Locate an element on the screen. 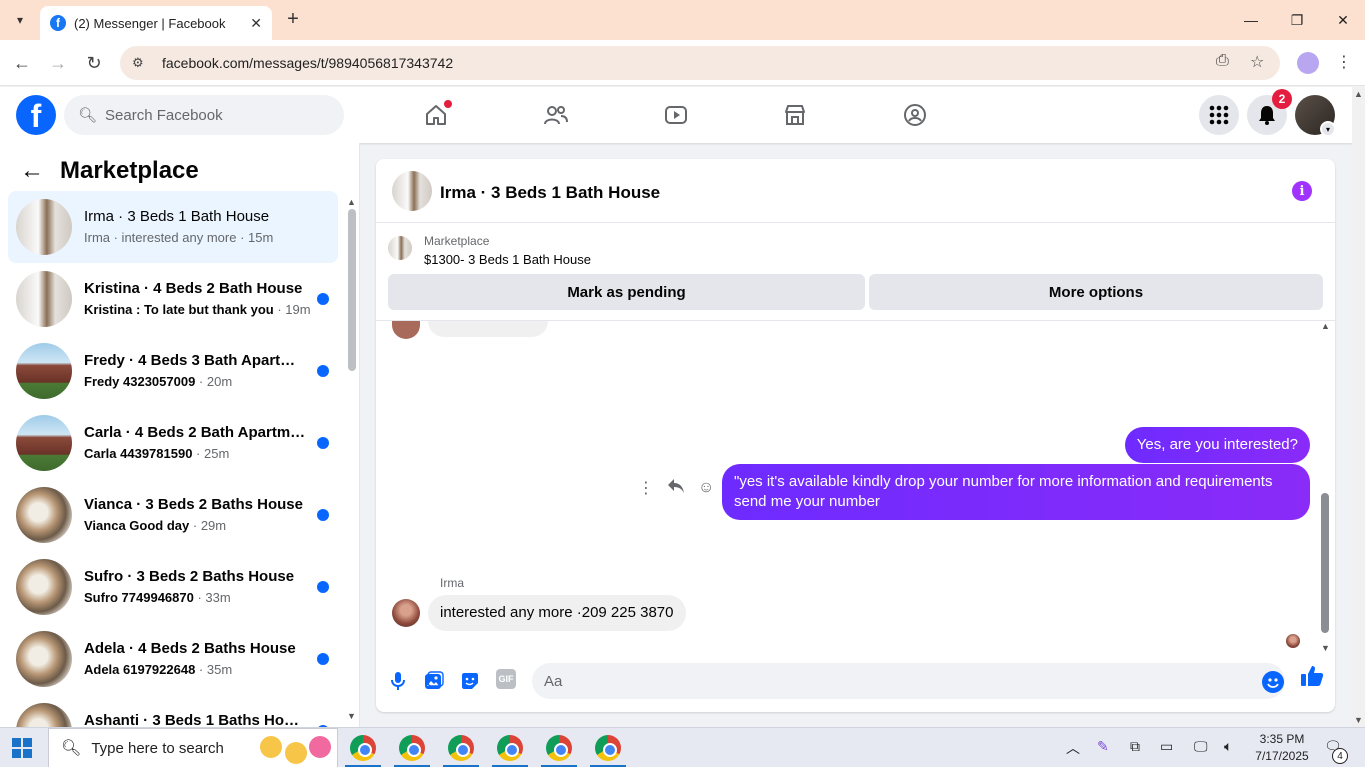 The width and height of the screenshot is (1365, 767). listing-title: $1300- 3 Beds 1 Bath House is located at coordinates (507, 259).